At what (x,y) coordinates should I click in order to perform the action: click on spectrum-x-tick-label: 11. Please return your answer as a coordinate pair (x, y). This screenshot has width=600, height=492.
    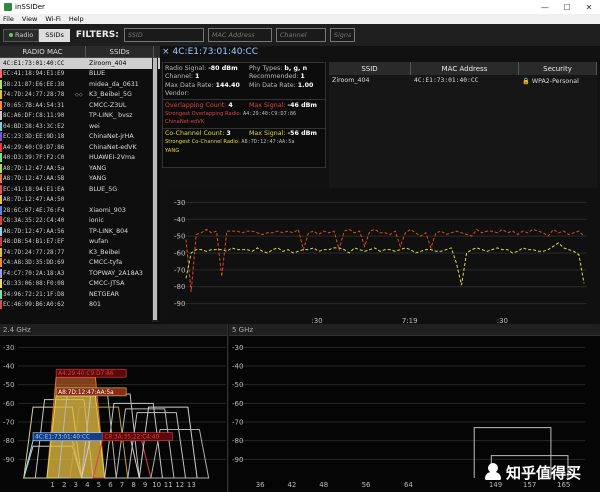
    Looking at the image, I should click on (168, 485).